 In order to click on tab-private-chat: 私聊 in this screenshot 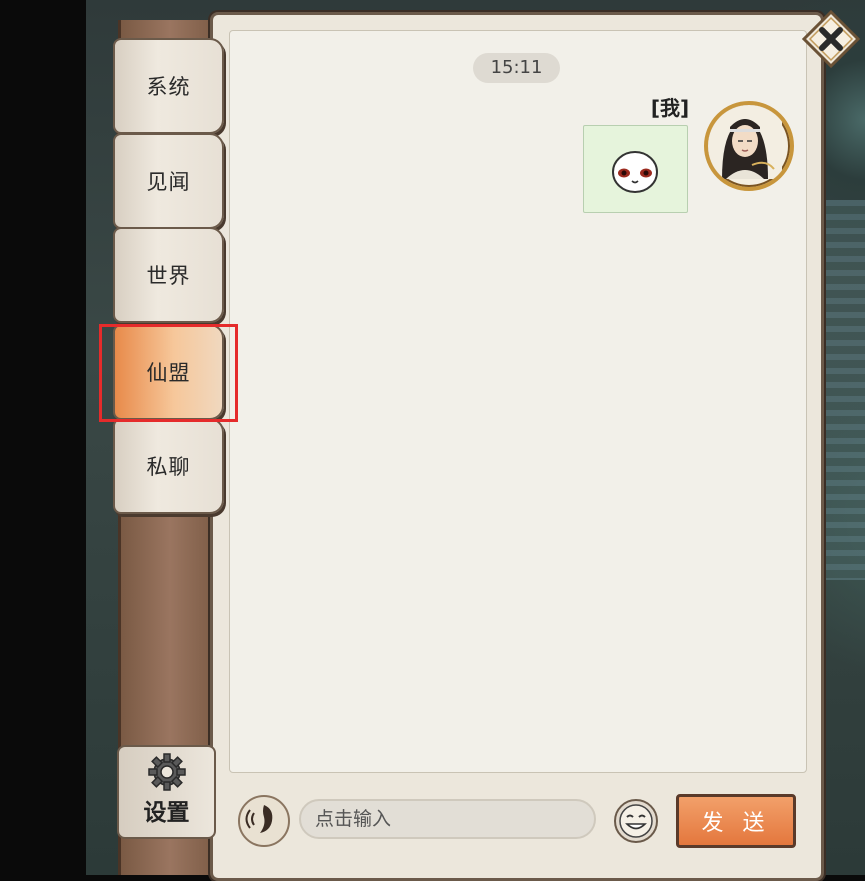, I will do `click(168, 466)`.